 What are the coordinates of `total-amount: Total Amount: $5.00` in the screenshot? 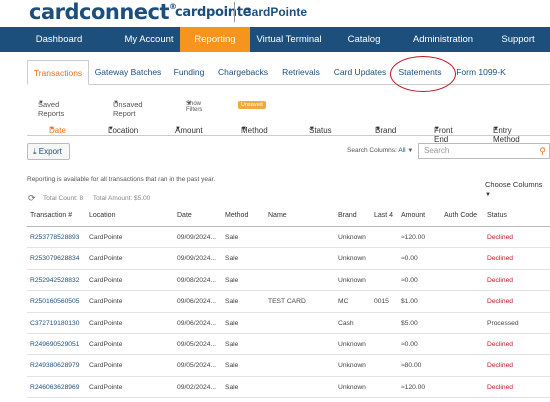 It's located at (121, 198).